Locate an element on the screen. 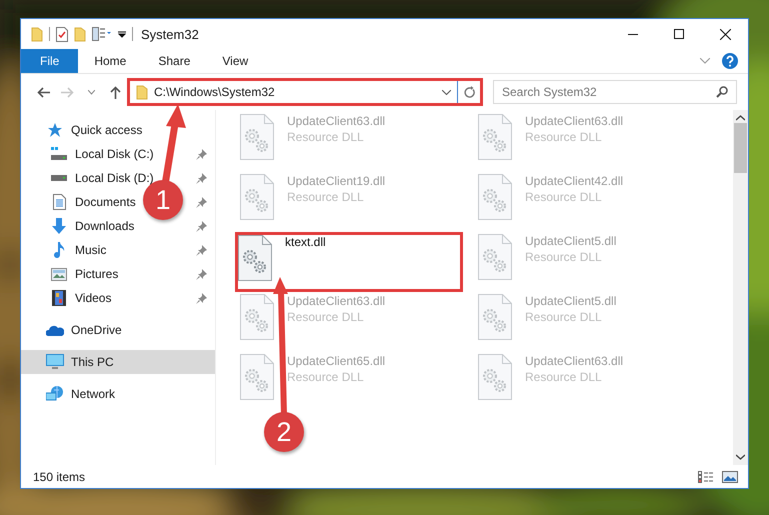  file-name: UpdateClient42.dll is located at coordinates (574, 181).